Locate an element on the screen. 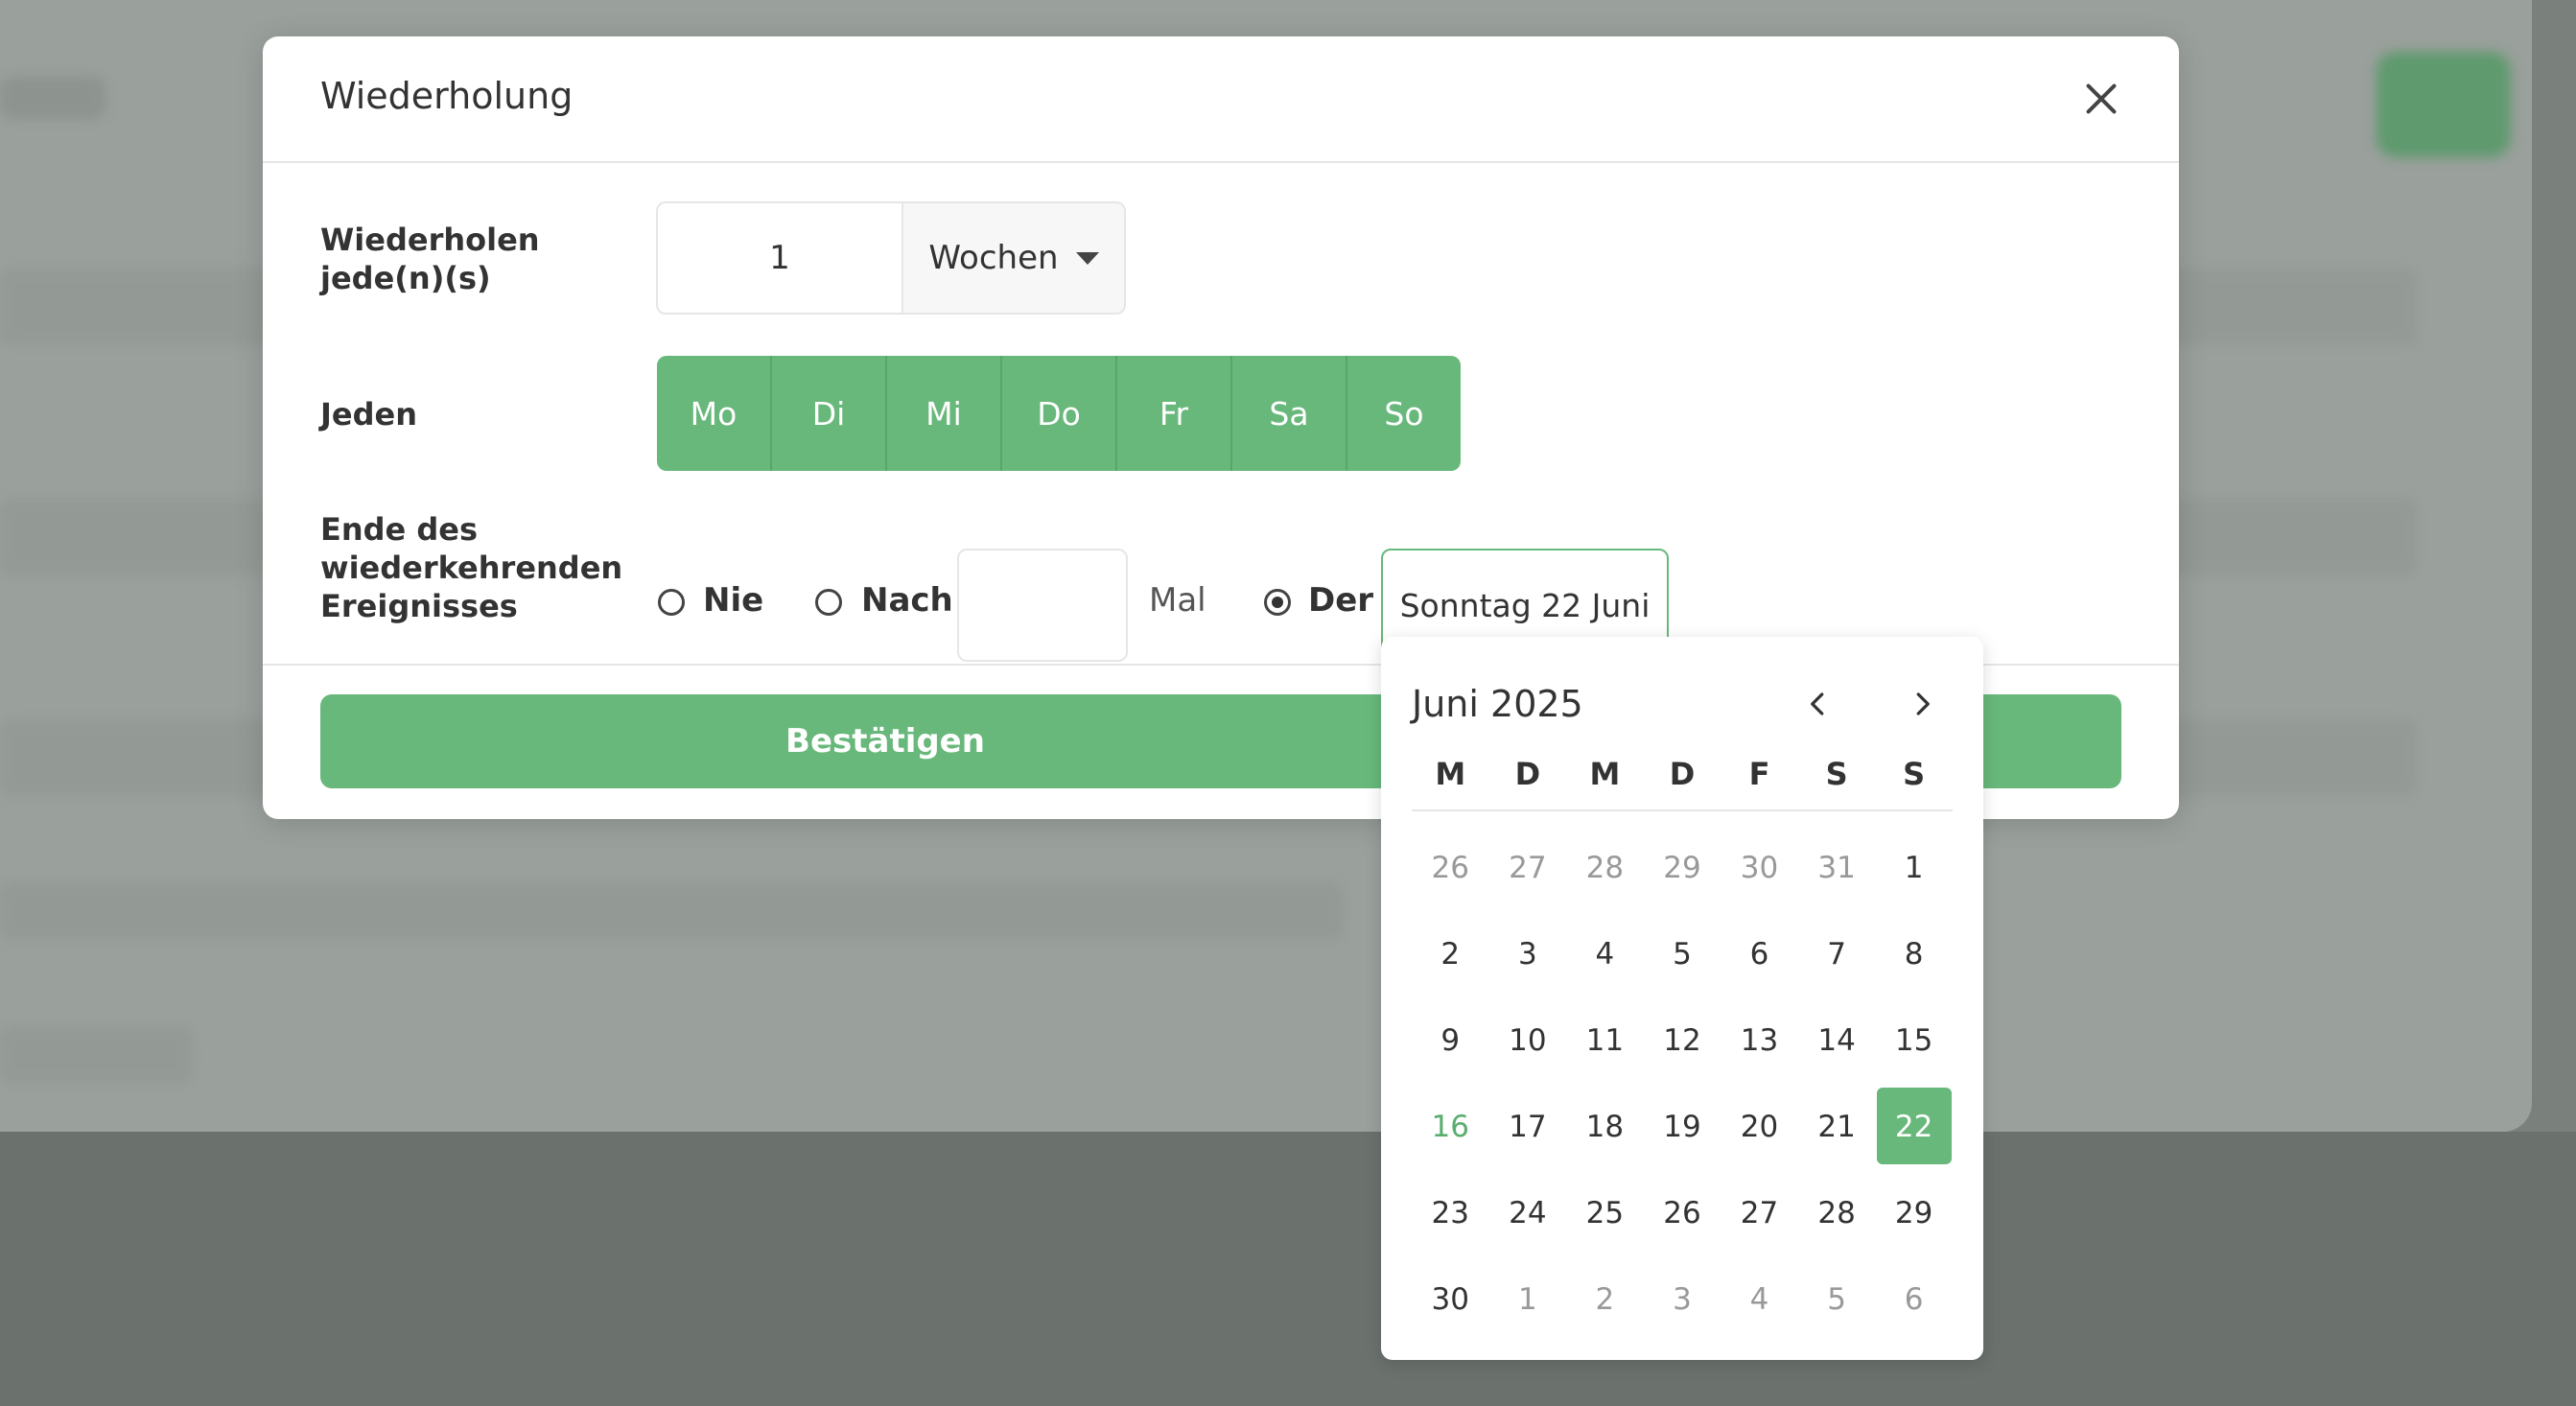 The image size is (2576, 1406). calendar-day-number: 18 is located at coordinates (1605, 1127).